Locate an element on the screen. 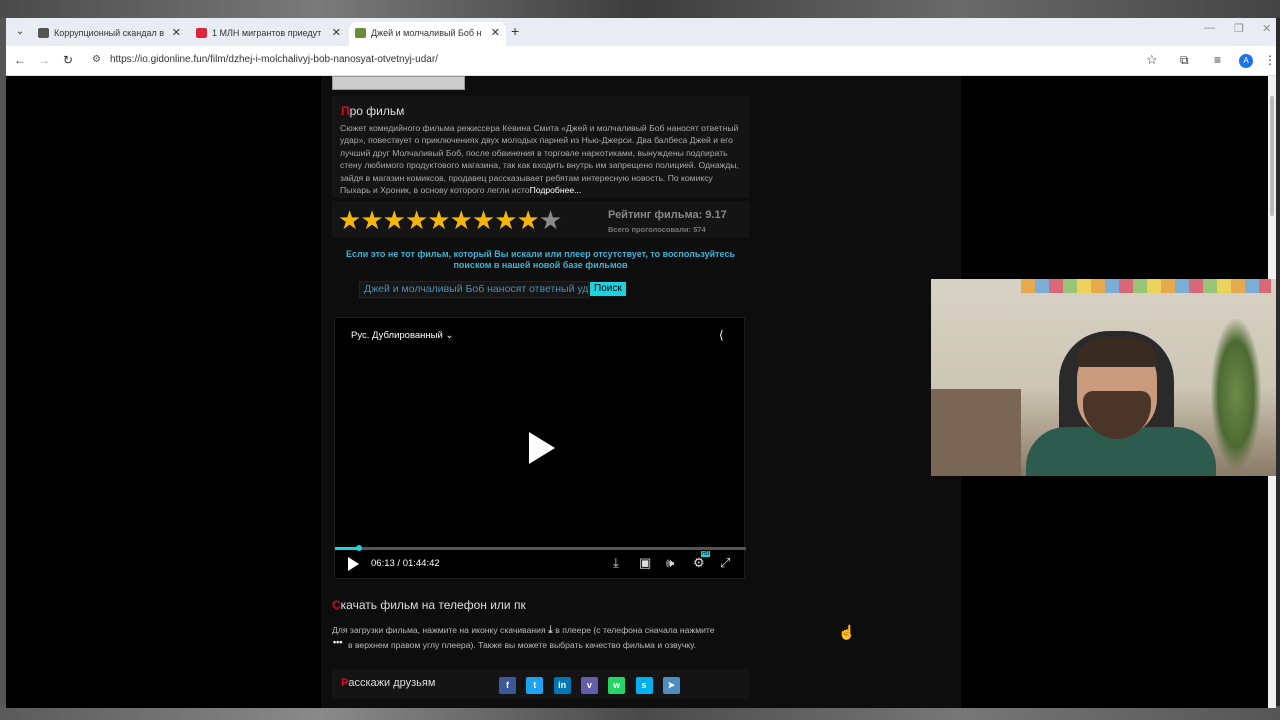 Image resolution: width=1280 pixels, height=720 pixels. viber-icon: v is located at coordinates (589, 685).